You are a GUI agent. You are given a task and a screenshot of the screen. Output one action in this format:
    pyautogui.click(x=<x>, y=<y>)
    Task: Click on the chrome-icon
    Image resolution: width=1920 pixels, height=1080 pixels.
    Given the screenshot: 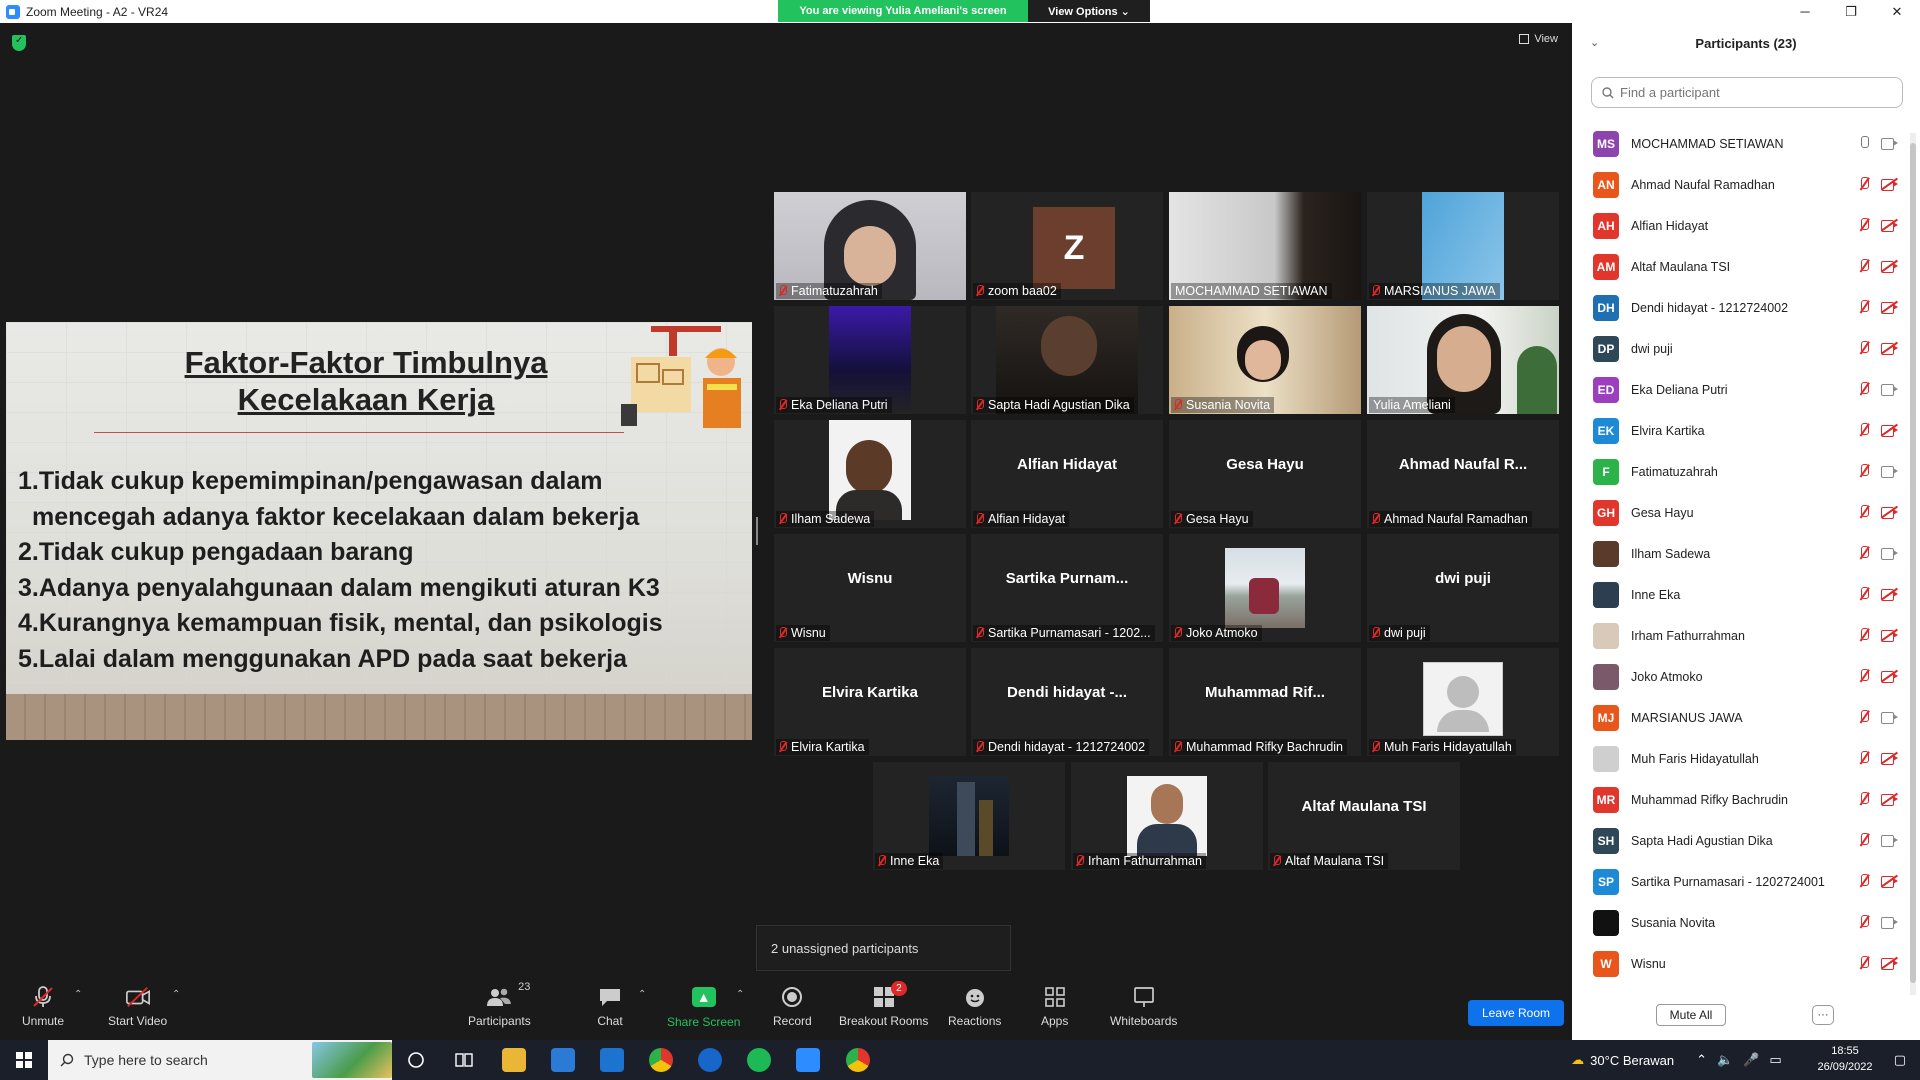 What is the action you would take?
    pyautogui.click(x=661, y=1060)
    